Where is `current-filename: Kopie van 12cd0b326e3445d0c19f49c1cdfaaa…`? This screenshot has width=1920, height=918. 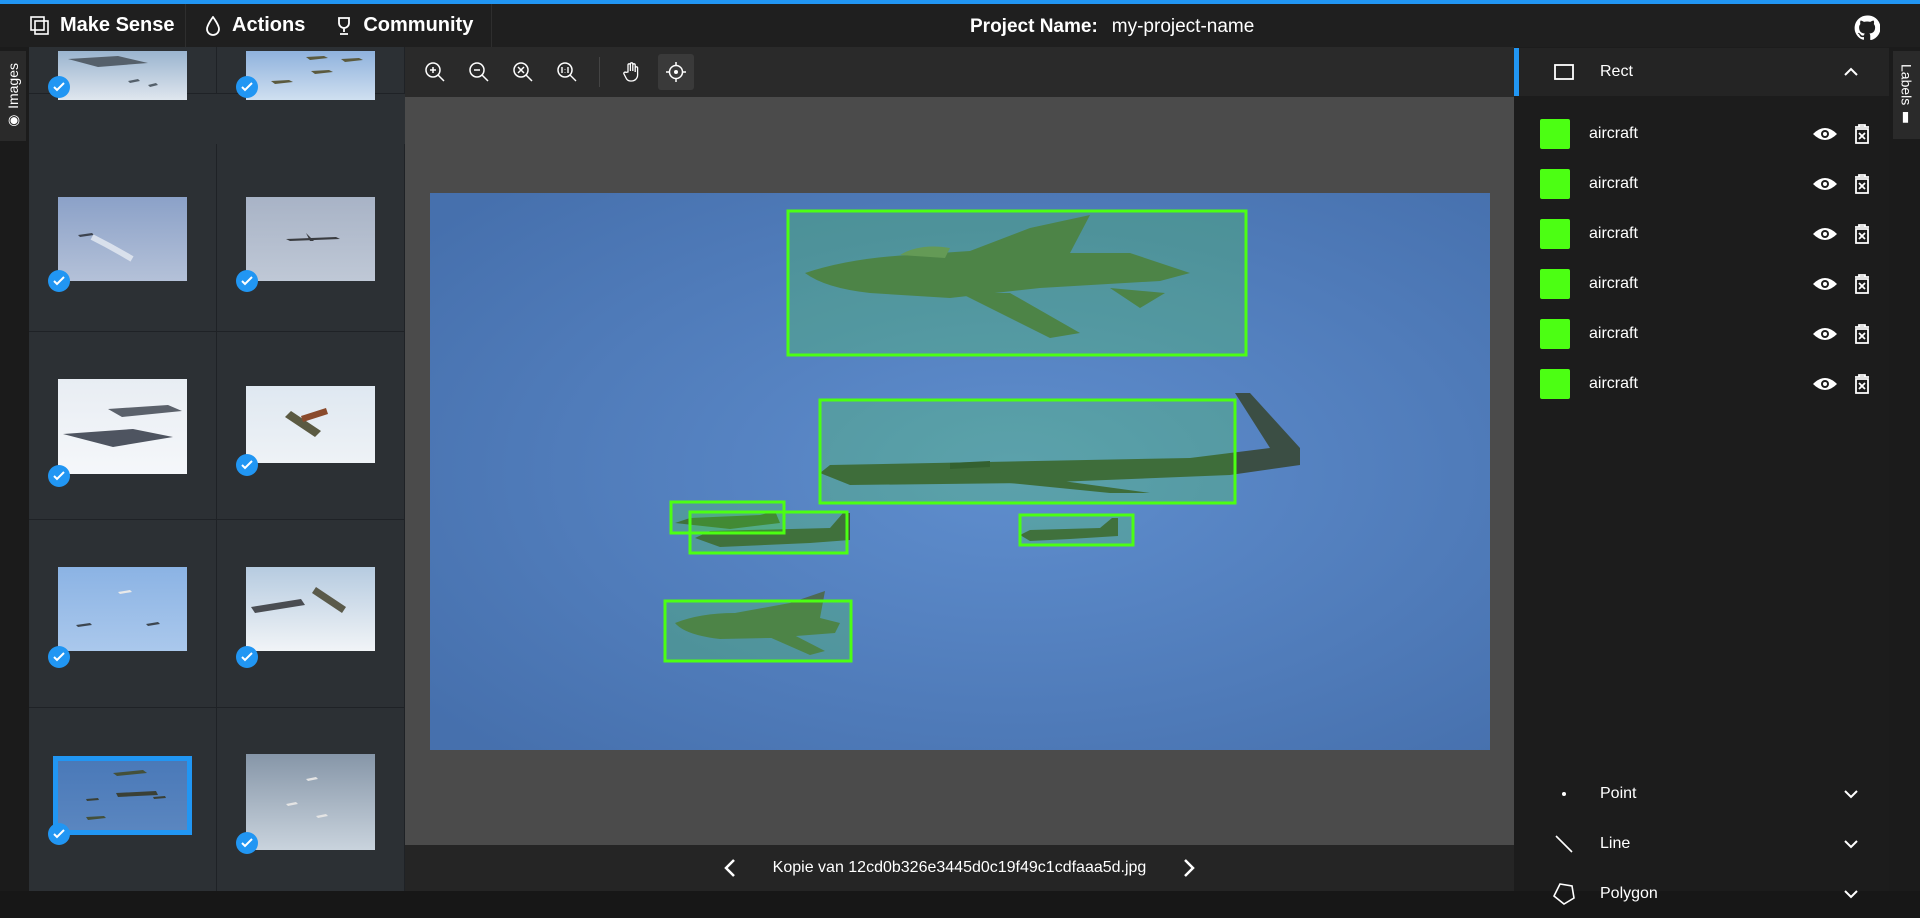
current-filename: Kopie van 12cd0b326e3445d0c19f49c1cdfaaa… is located at coordinates (959, 867).